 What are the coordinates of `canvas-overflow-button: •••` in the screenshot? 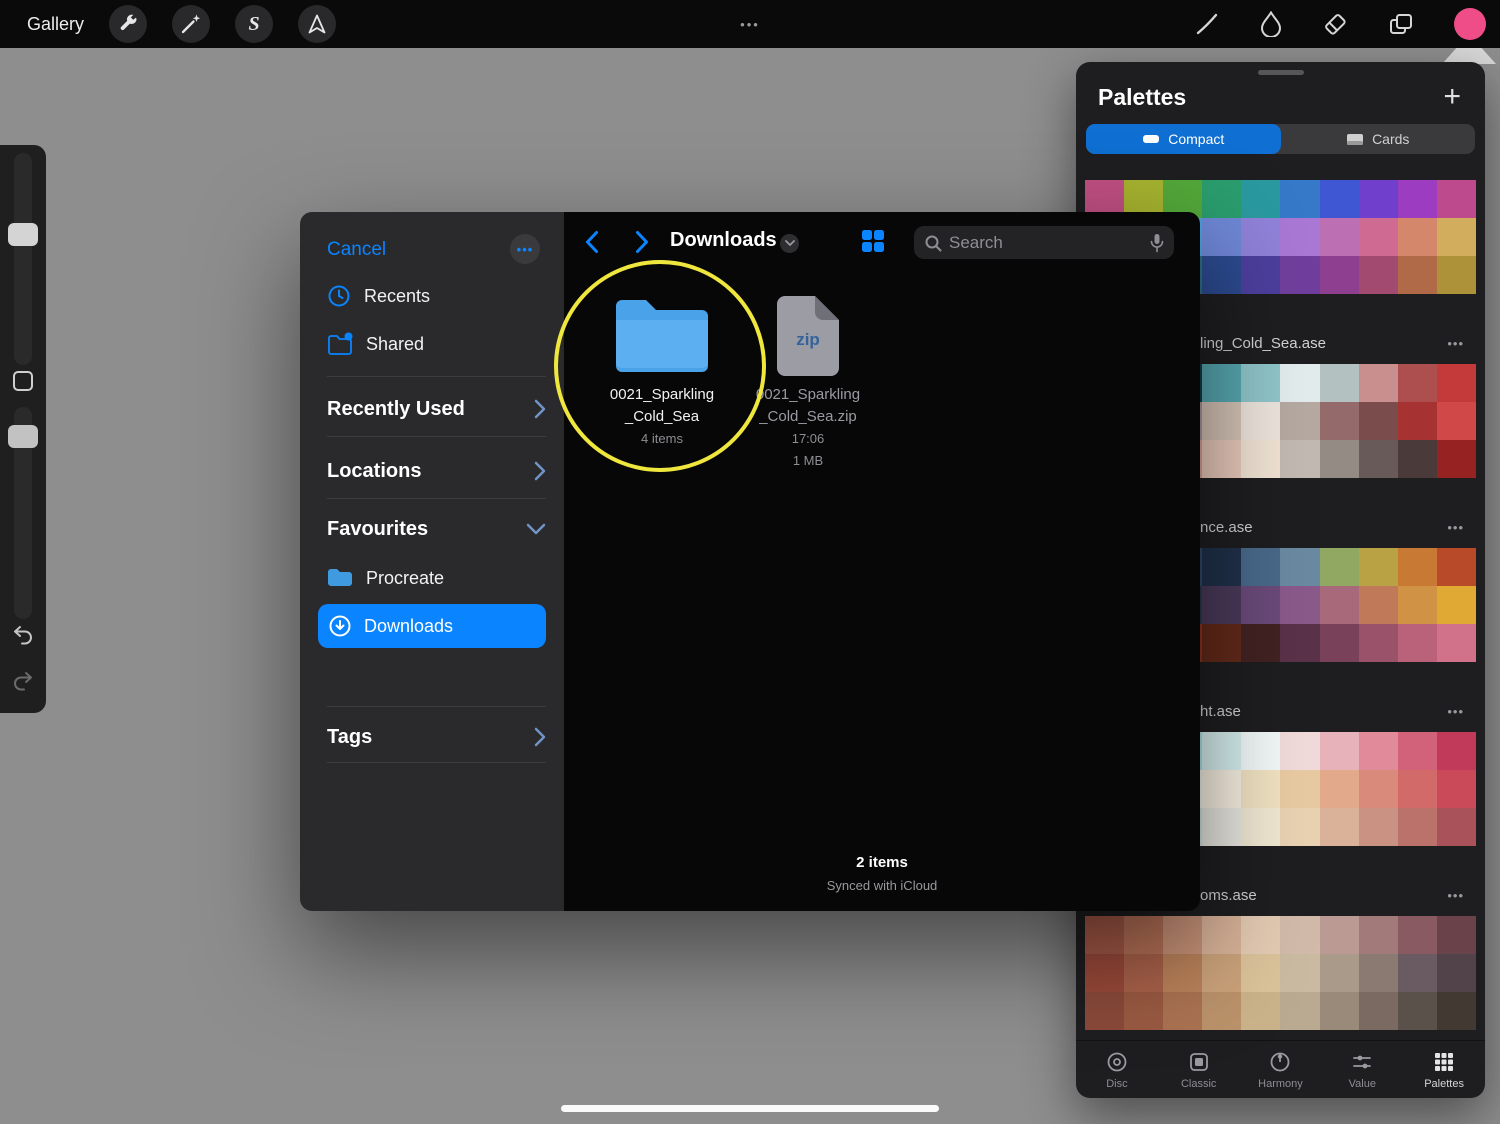 It's located at (750, 24).